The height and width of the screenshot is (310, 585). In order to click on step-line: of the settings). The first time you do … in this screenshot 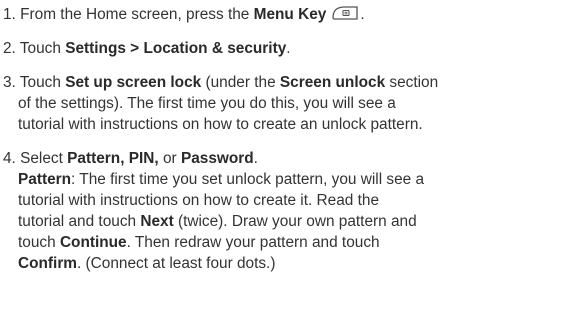, I will do `click(294, 103)`.